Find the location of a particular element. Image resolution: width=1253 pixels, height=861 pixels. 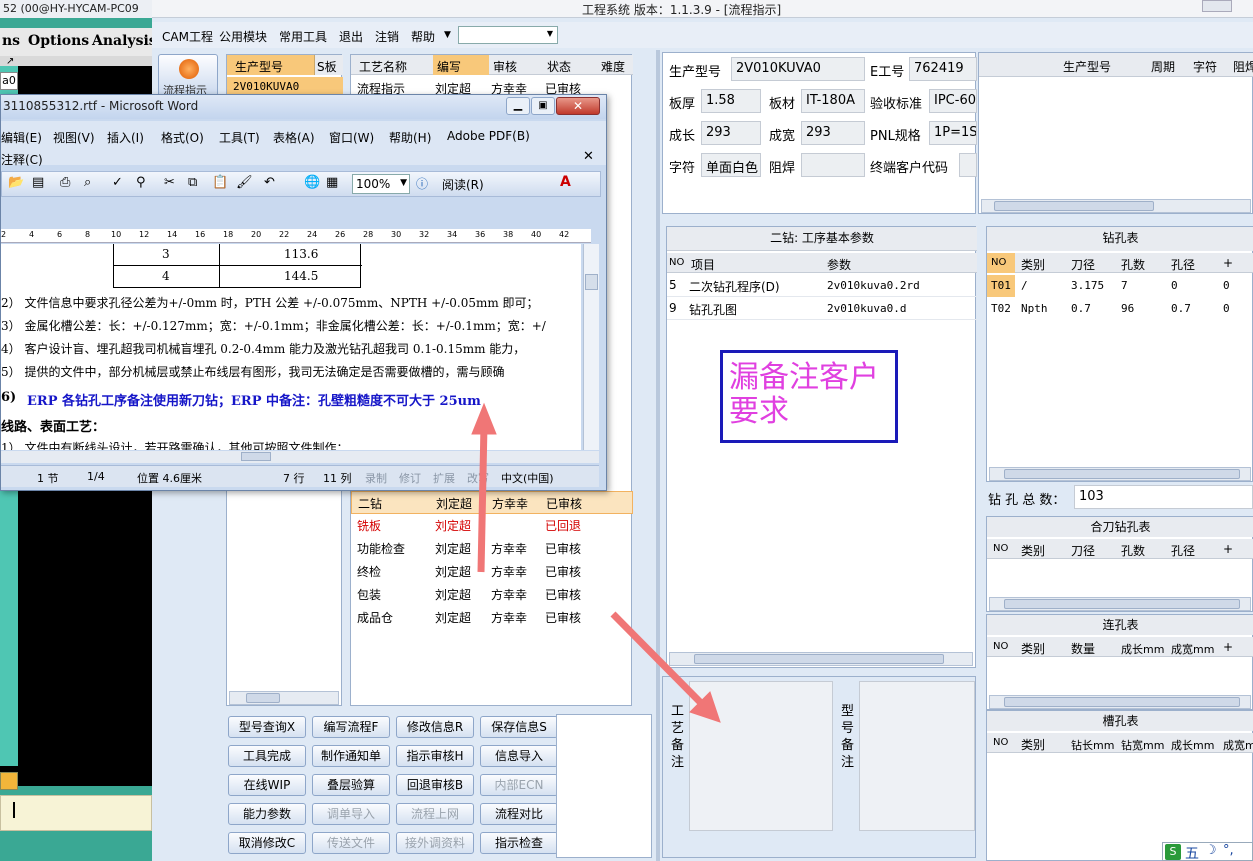

status-overtype: 改写 is located at coordinates (478, 478).